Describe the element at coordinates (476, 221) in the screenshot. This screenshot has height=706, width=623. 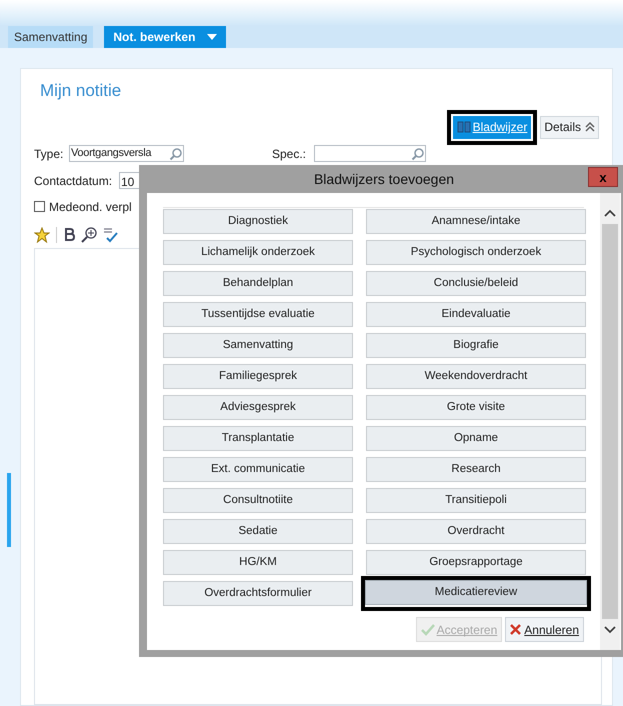
I see `bookmark-option: Anamnese/intake` at that location.